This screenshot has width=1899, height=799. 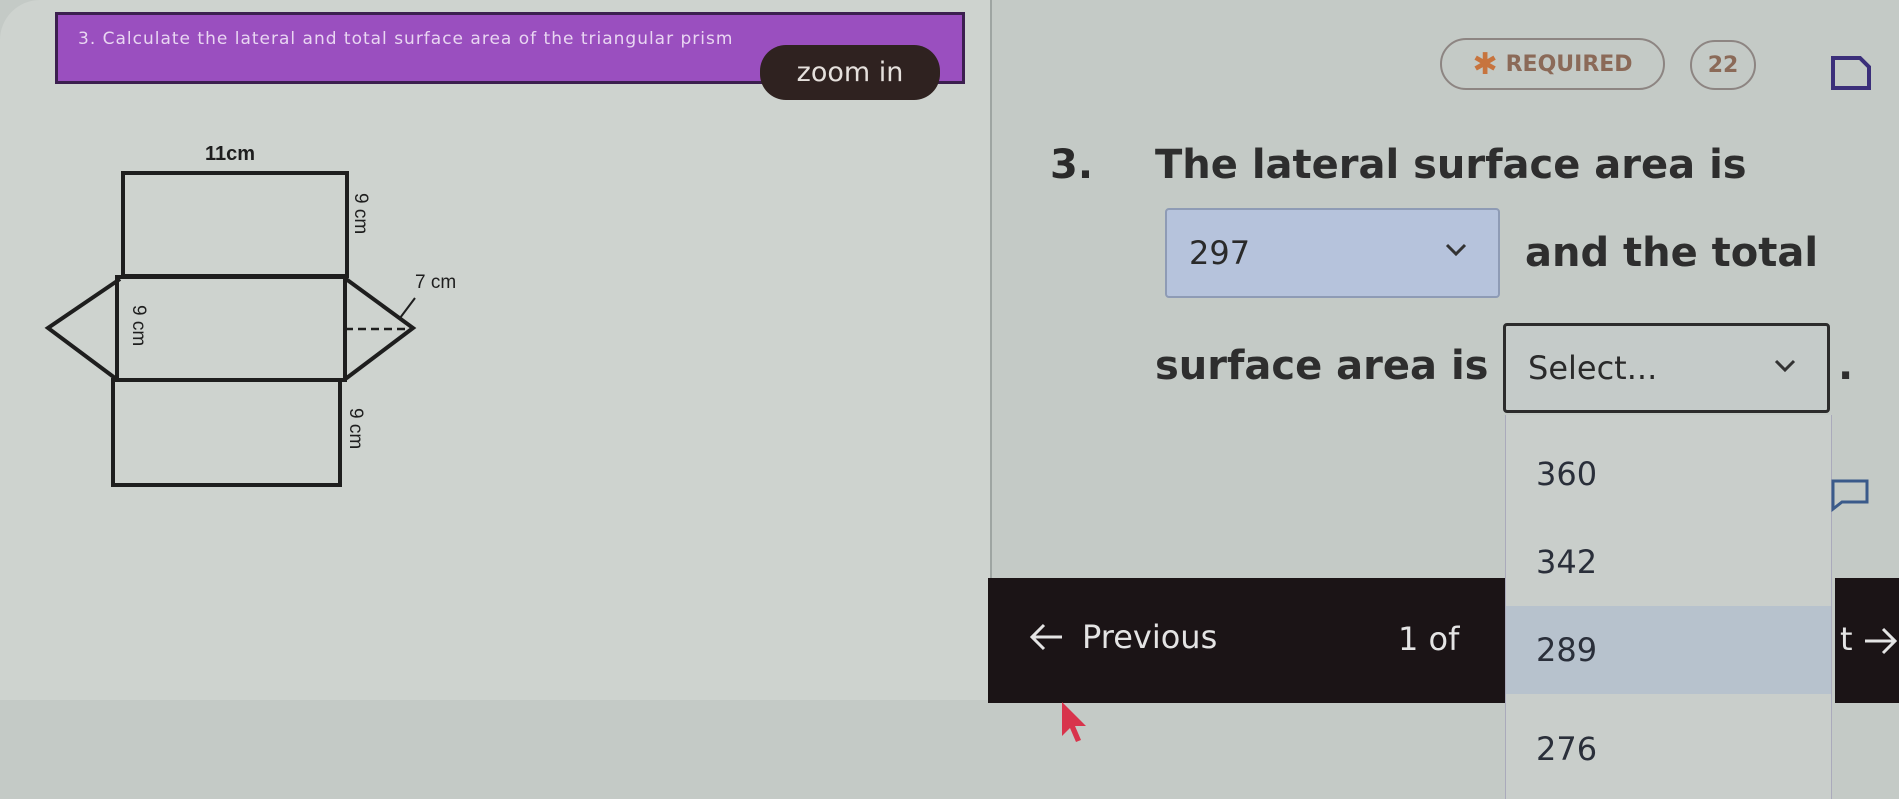 I want to click on next-label: t, so click(x=1846, y=639).